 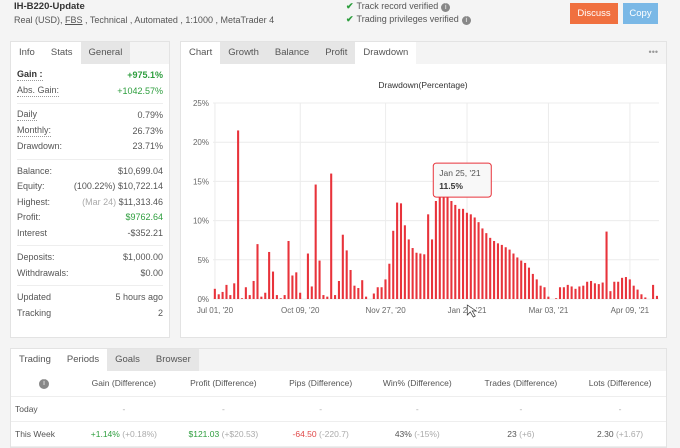 What do you see at coordinates (605, 433) in the screenshot?
I see `value: 2.30` at bounding box center [605, 433].